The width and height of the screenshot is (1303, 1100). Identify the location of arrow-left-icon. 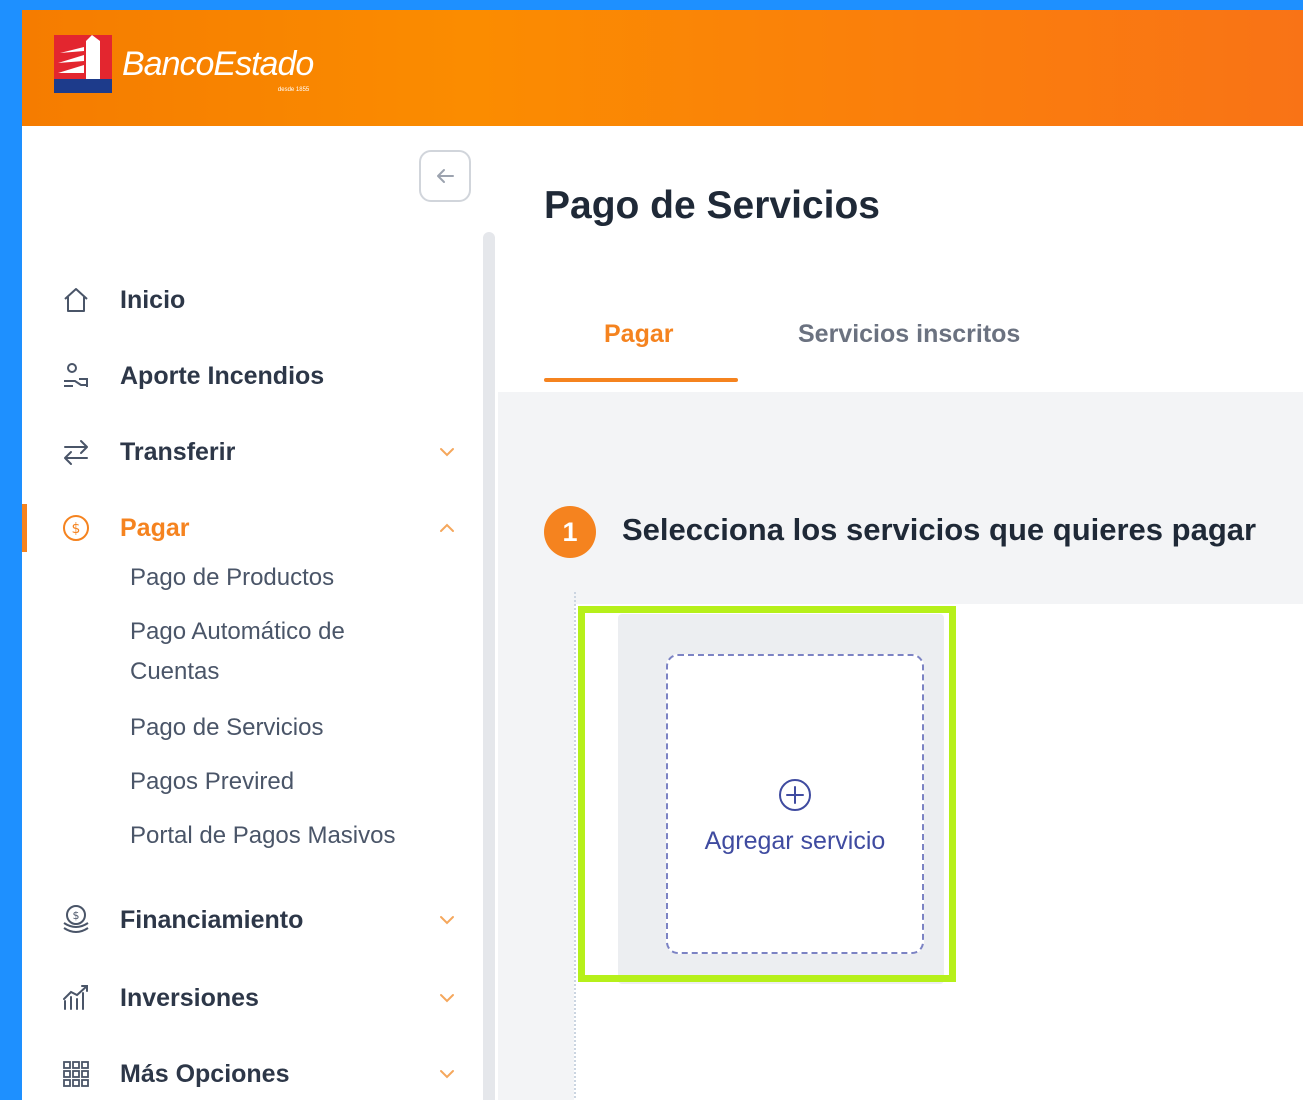
(445, 176).